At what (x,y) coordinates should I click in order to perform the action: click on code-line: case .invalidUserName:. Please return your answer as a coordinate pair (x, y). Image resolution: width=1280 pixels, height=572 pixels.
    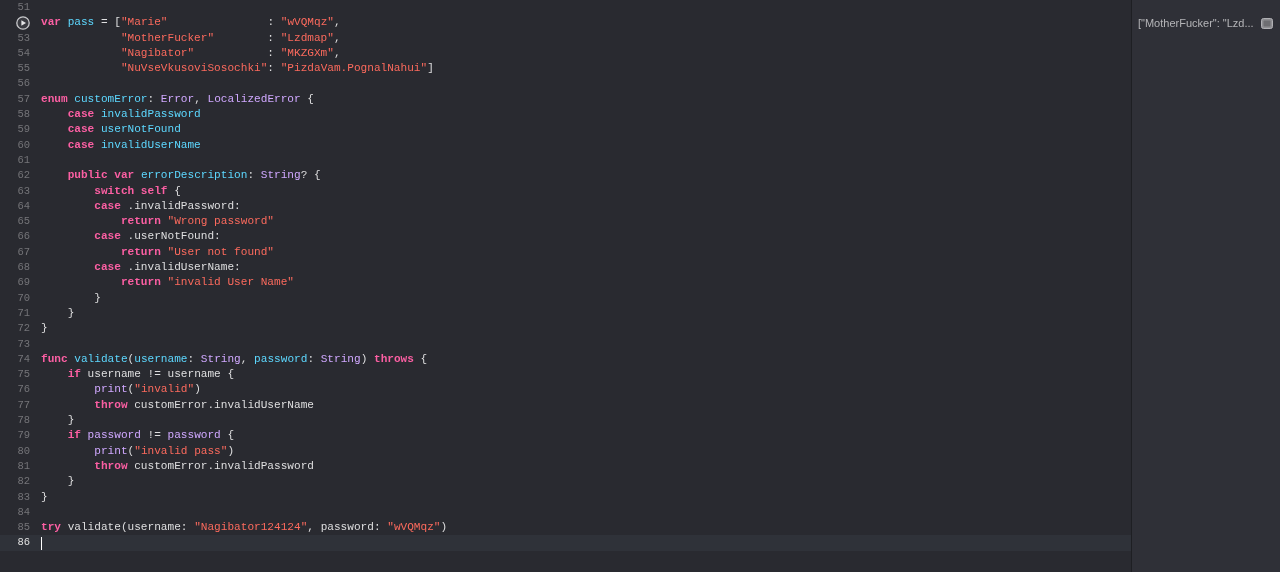
    Looking at the image, I should click on (167, 268).